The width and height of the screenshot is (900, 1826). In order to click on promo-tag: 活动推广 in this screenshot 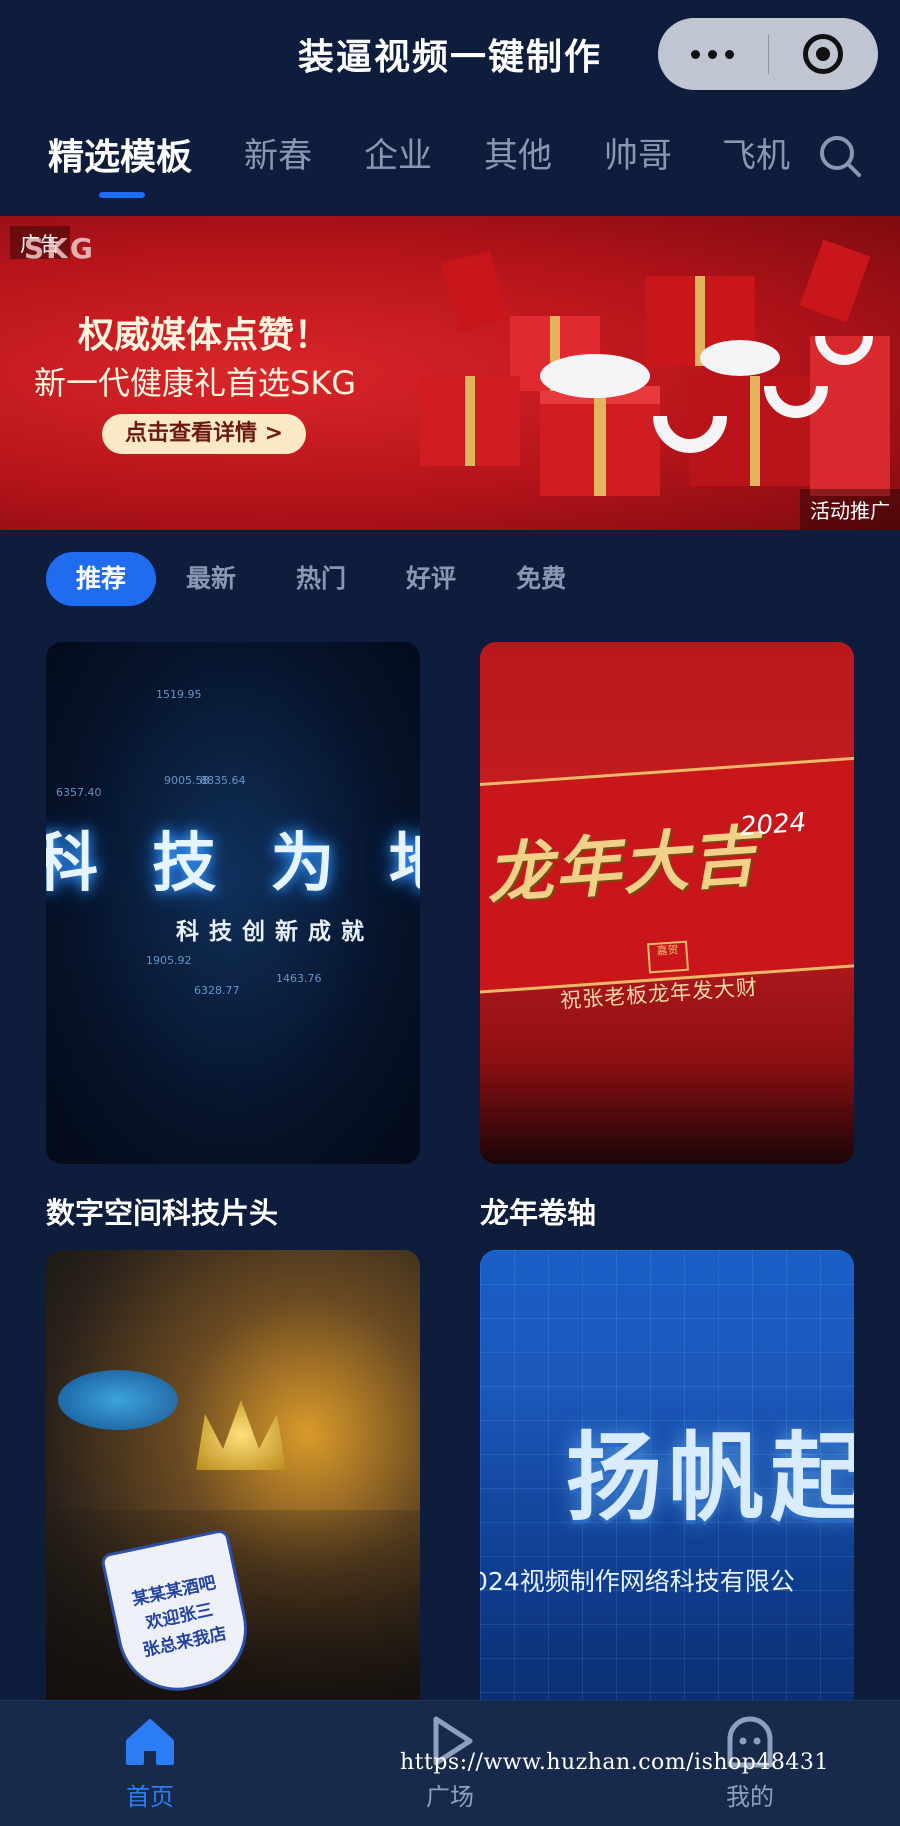, I will do `click(850, 509)`.